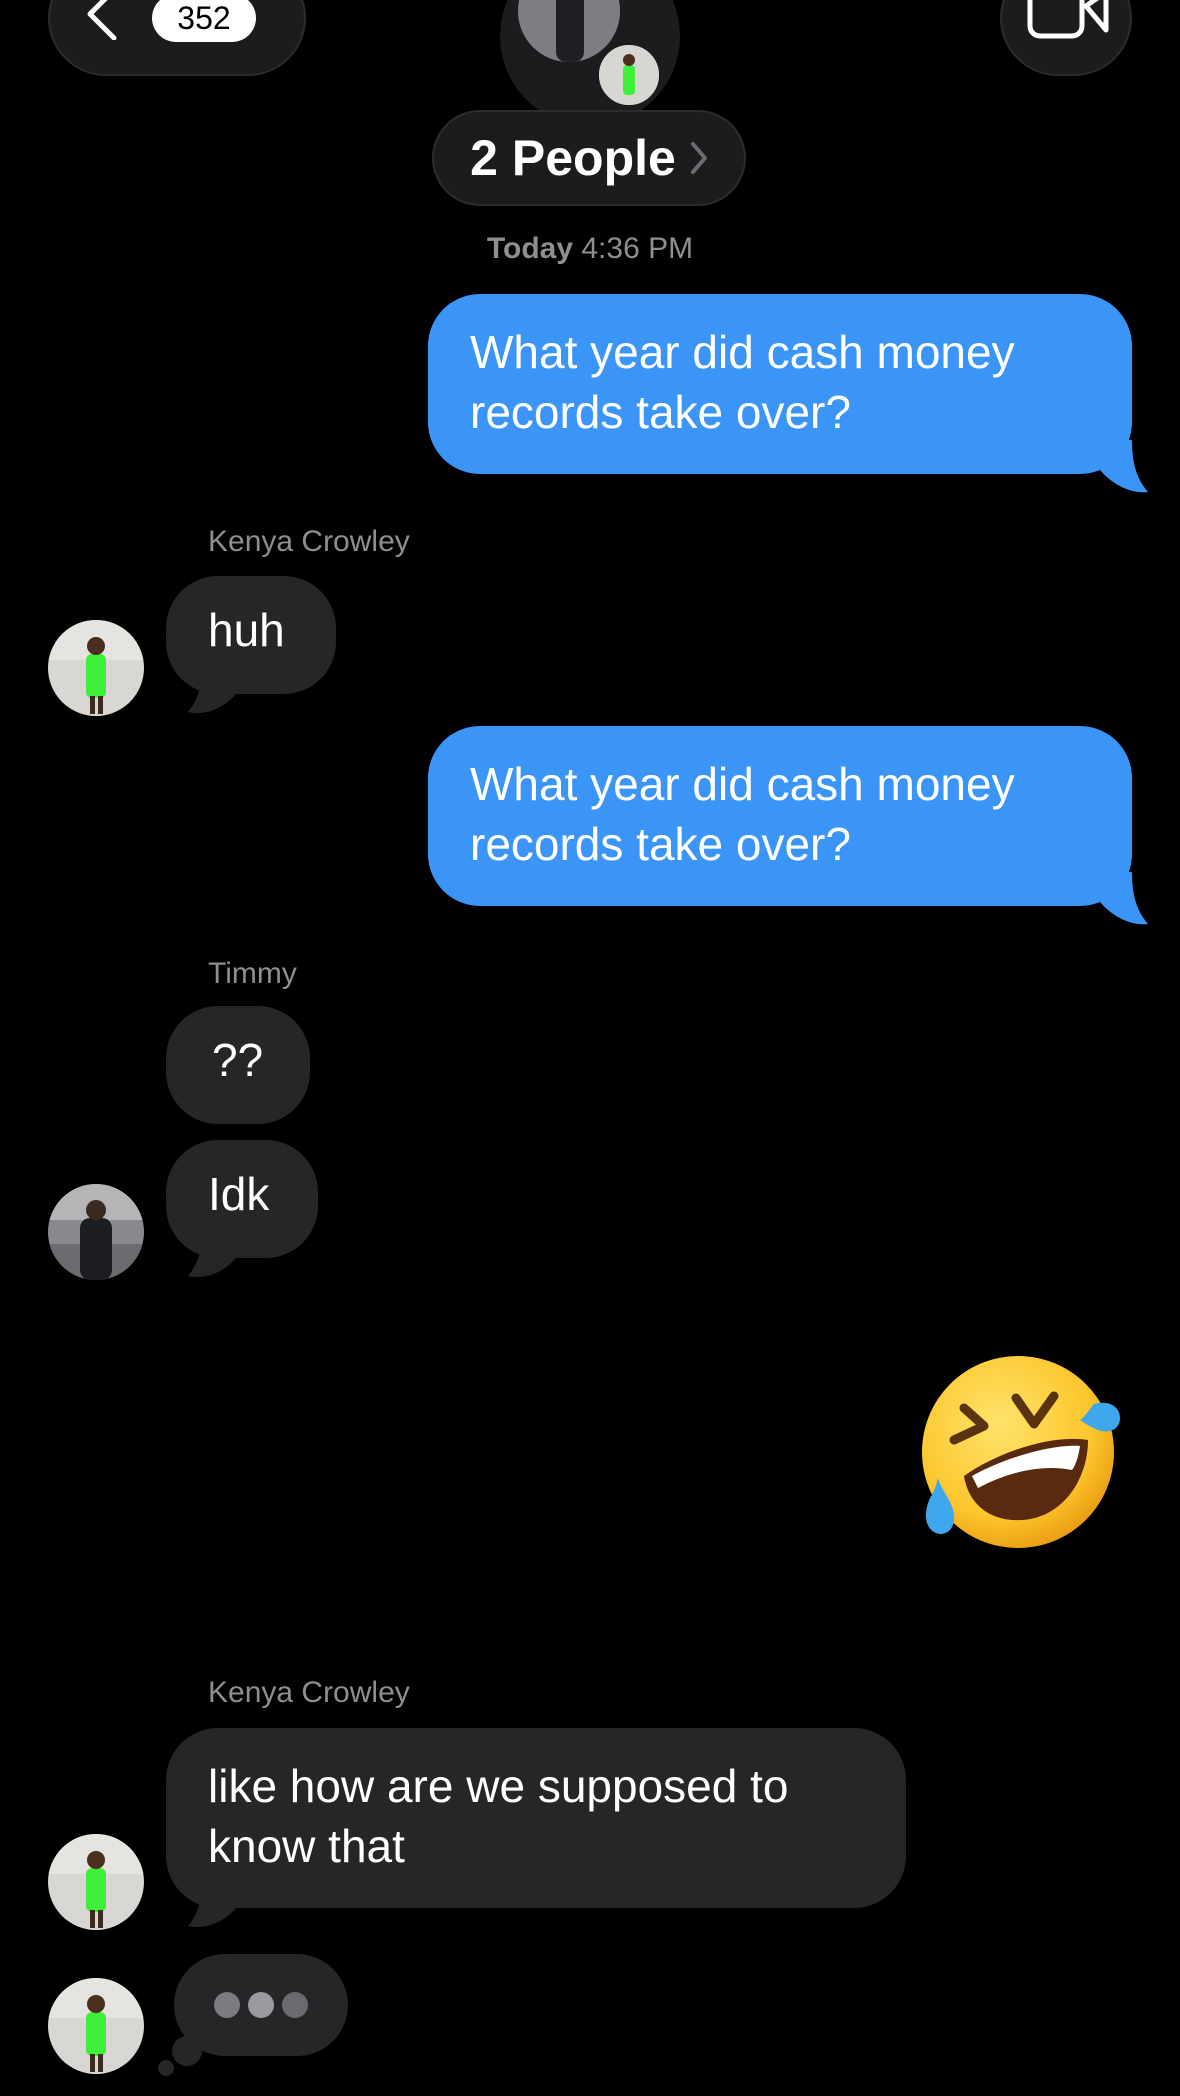  I want to click on timestamp: Today 4:36 PM, so click(590, 249).